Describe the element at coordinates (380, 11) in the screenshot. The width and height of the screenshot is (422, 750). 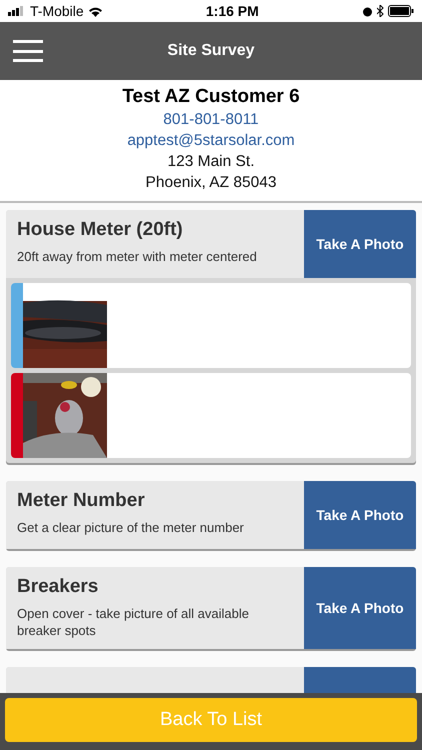
I see `bluetooth-icon` at that location.